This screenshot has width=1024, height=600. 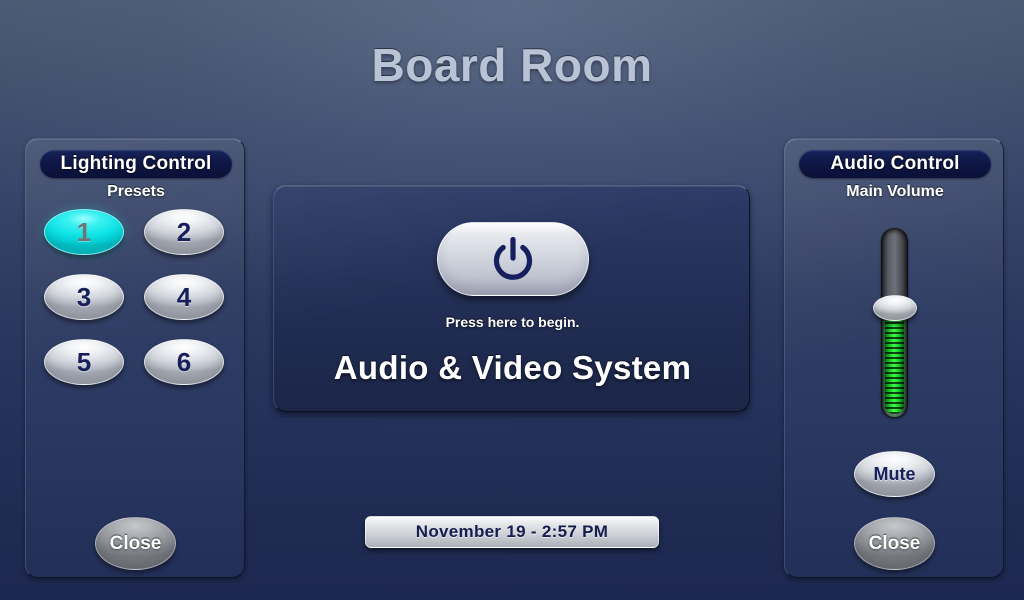 I want to click on lighting-close-label: Close, so click(x=135, y=543).